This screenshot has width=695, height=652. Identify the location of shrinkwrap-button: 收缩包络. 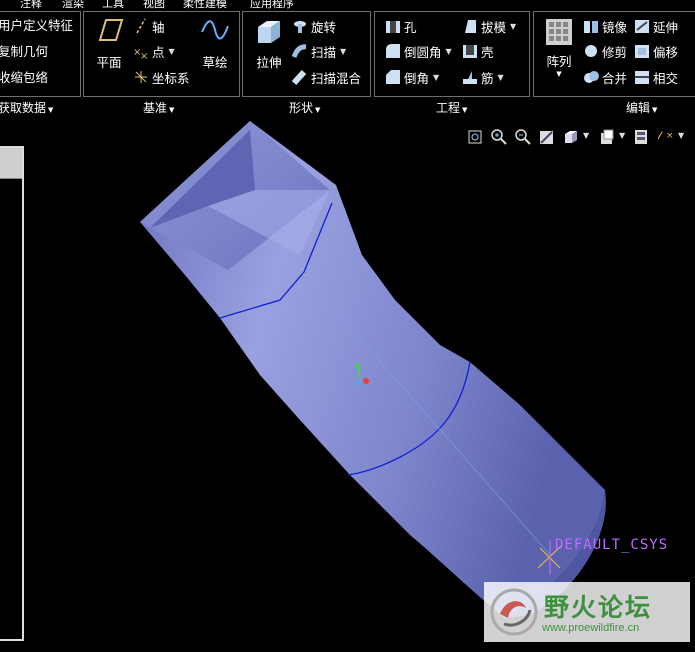
(24, 76).